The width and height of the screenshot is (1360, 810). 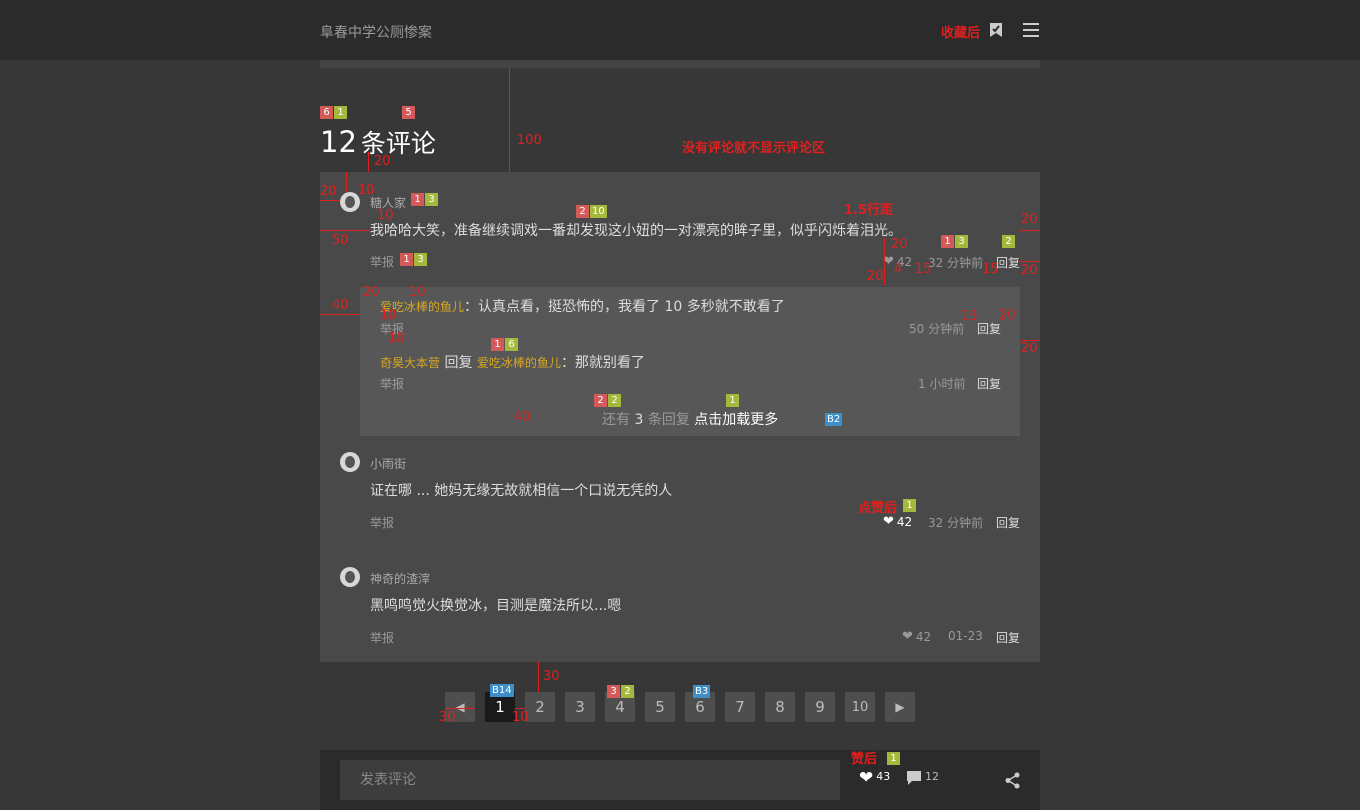 What do you see at coordinates (898, 269) in the screenshot?
I see `spacing-label: 4` at bounding box center [898, 269].